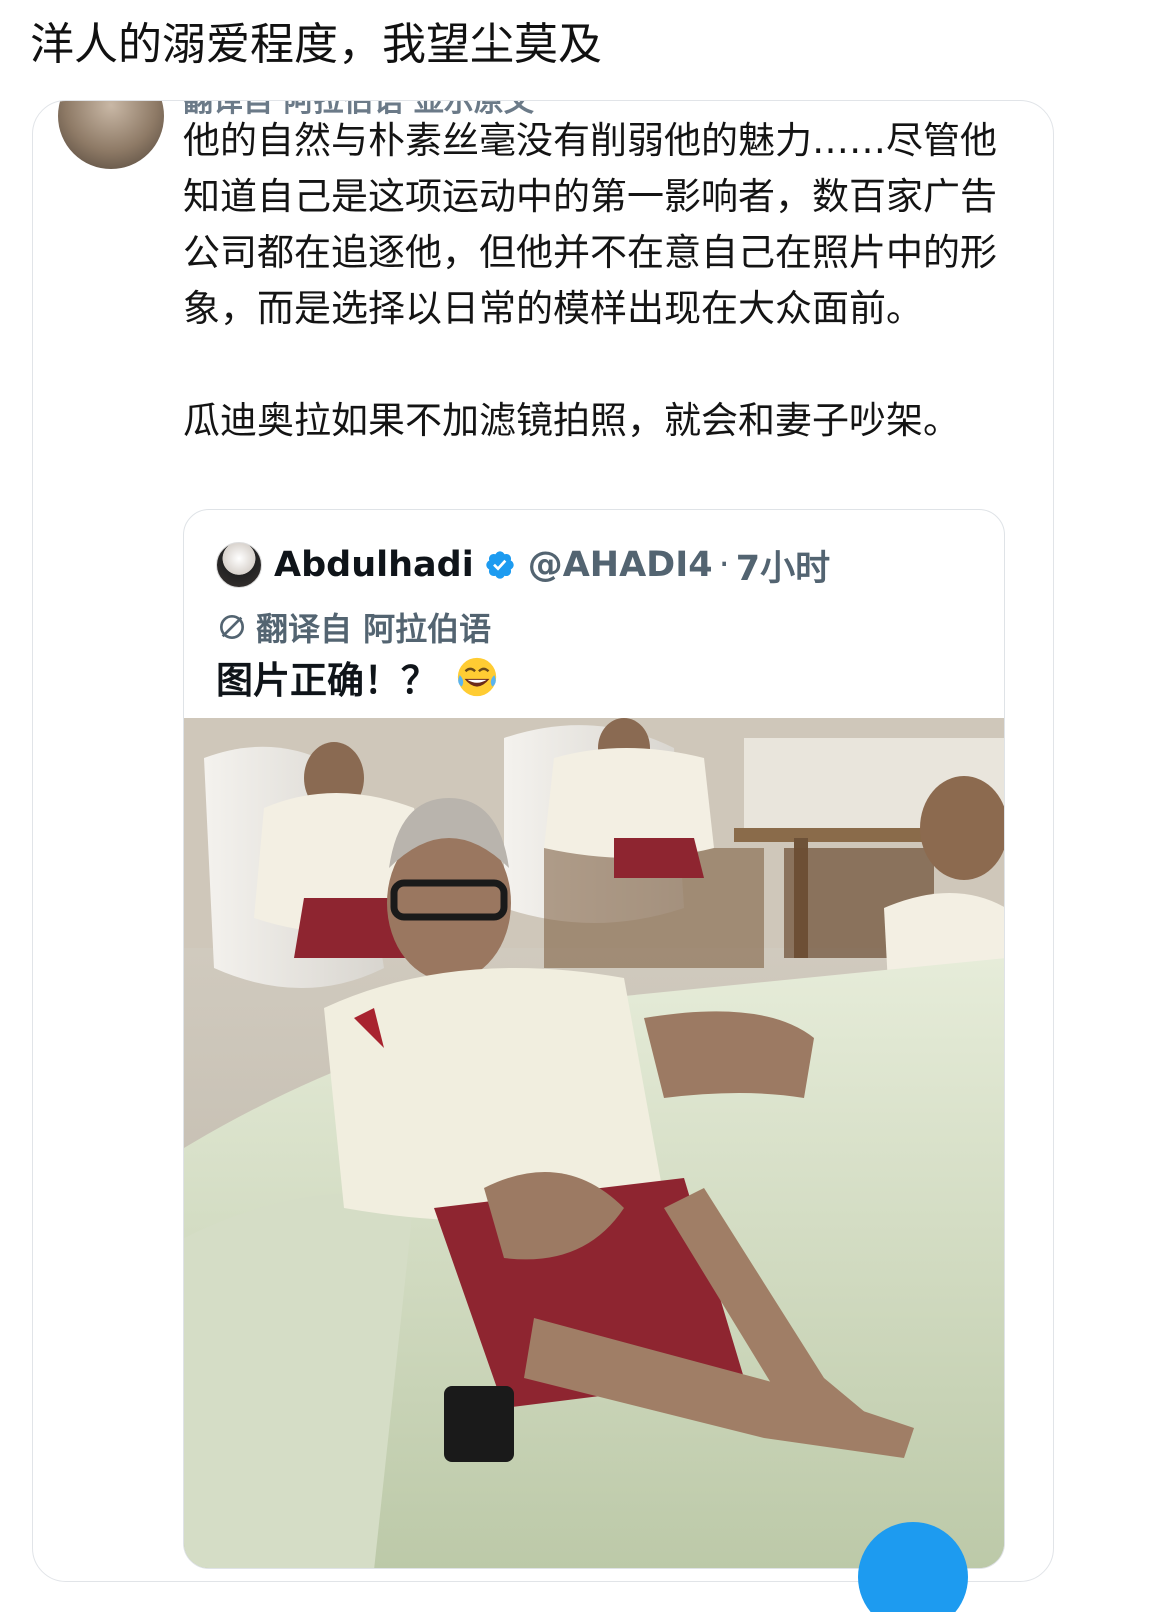 This screenshot has height=1612, width=1171. I want to click on verified-badge-icon, so click(500, 565).